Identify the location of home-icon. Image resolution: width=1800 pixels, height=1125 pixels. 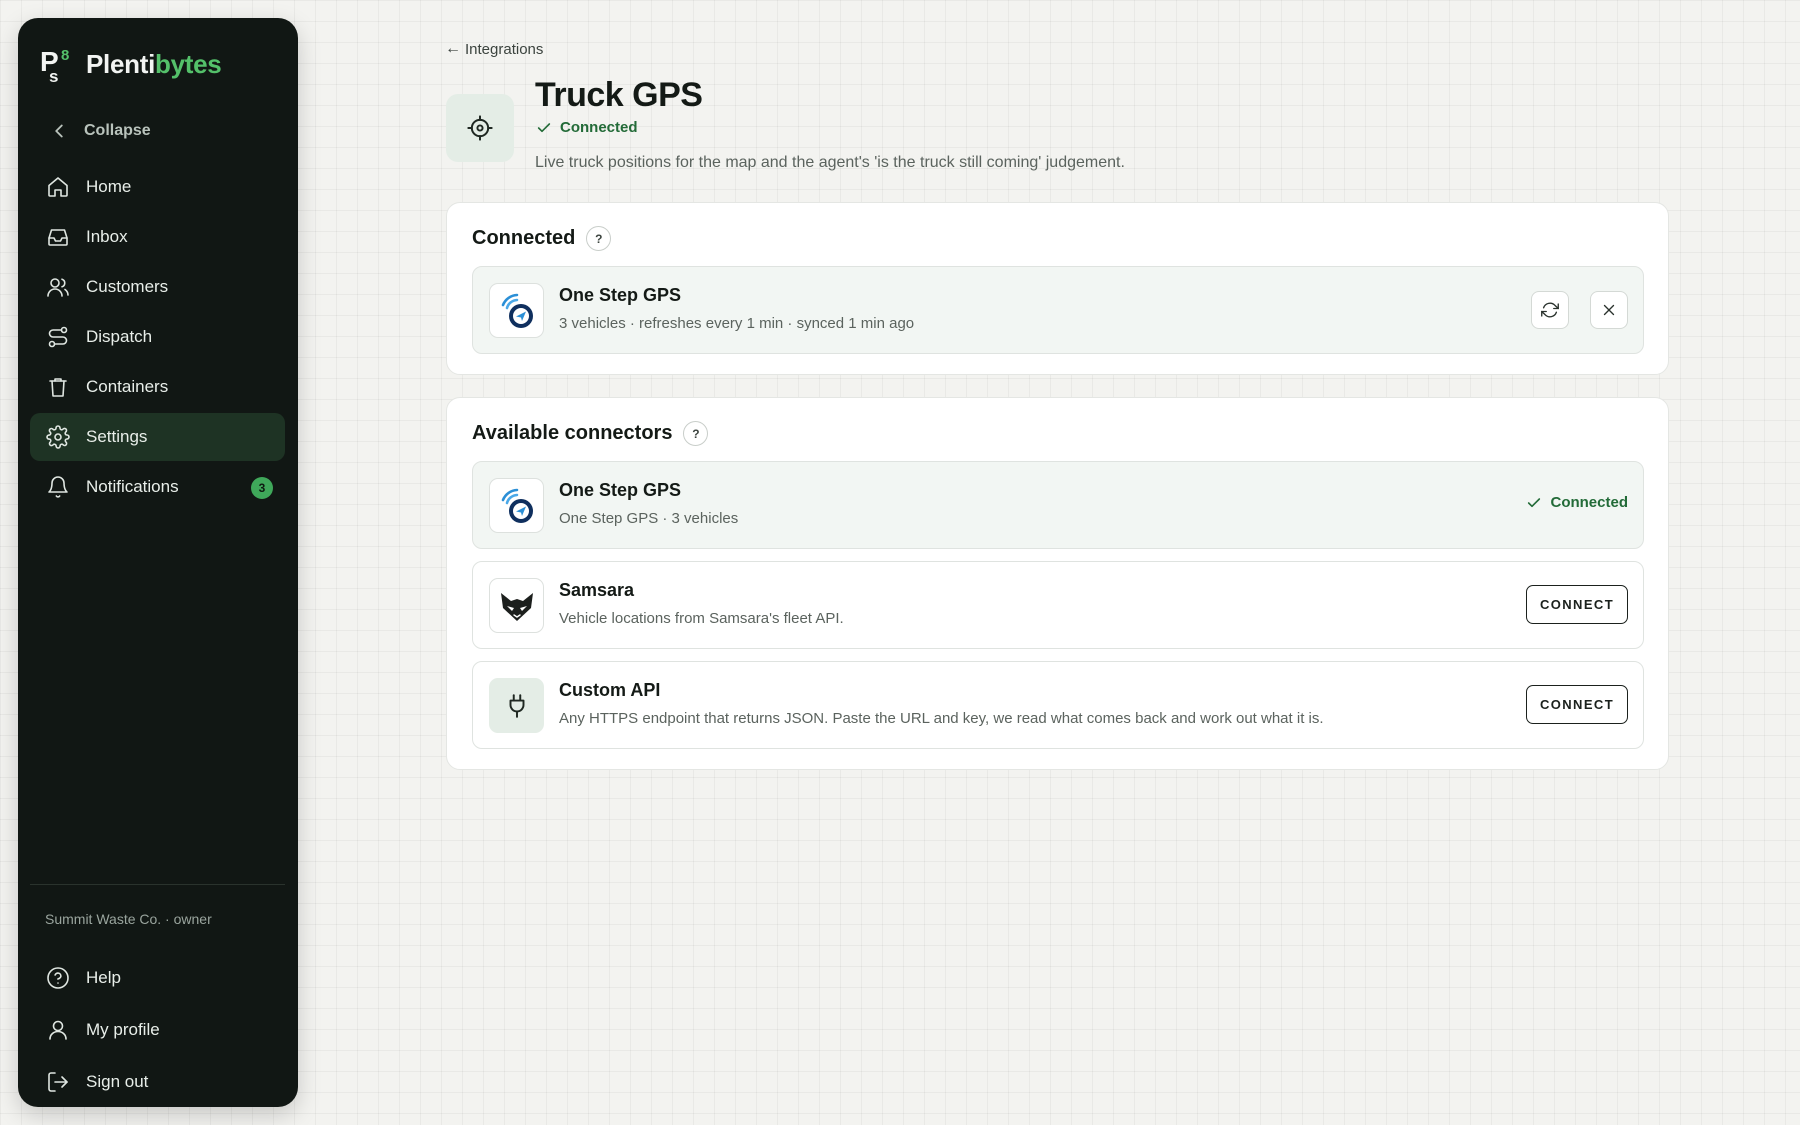
(58, 187).